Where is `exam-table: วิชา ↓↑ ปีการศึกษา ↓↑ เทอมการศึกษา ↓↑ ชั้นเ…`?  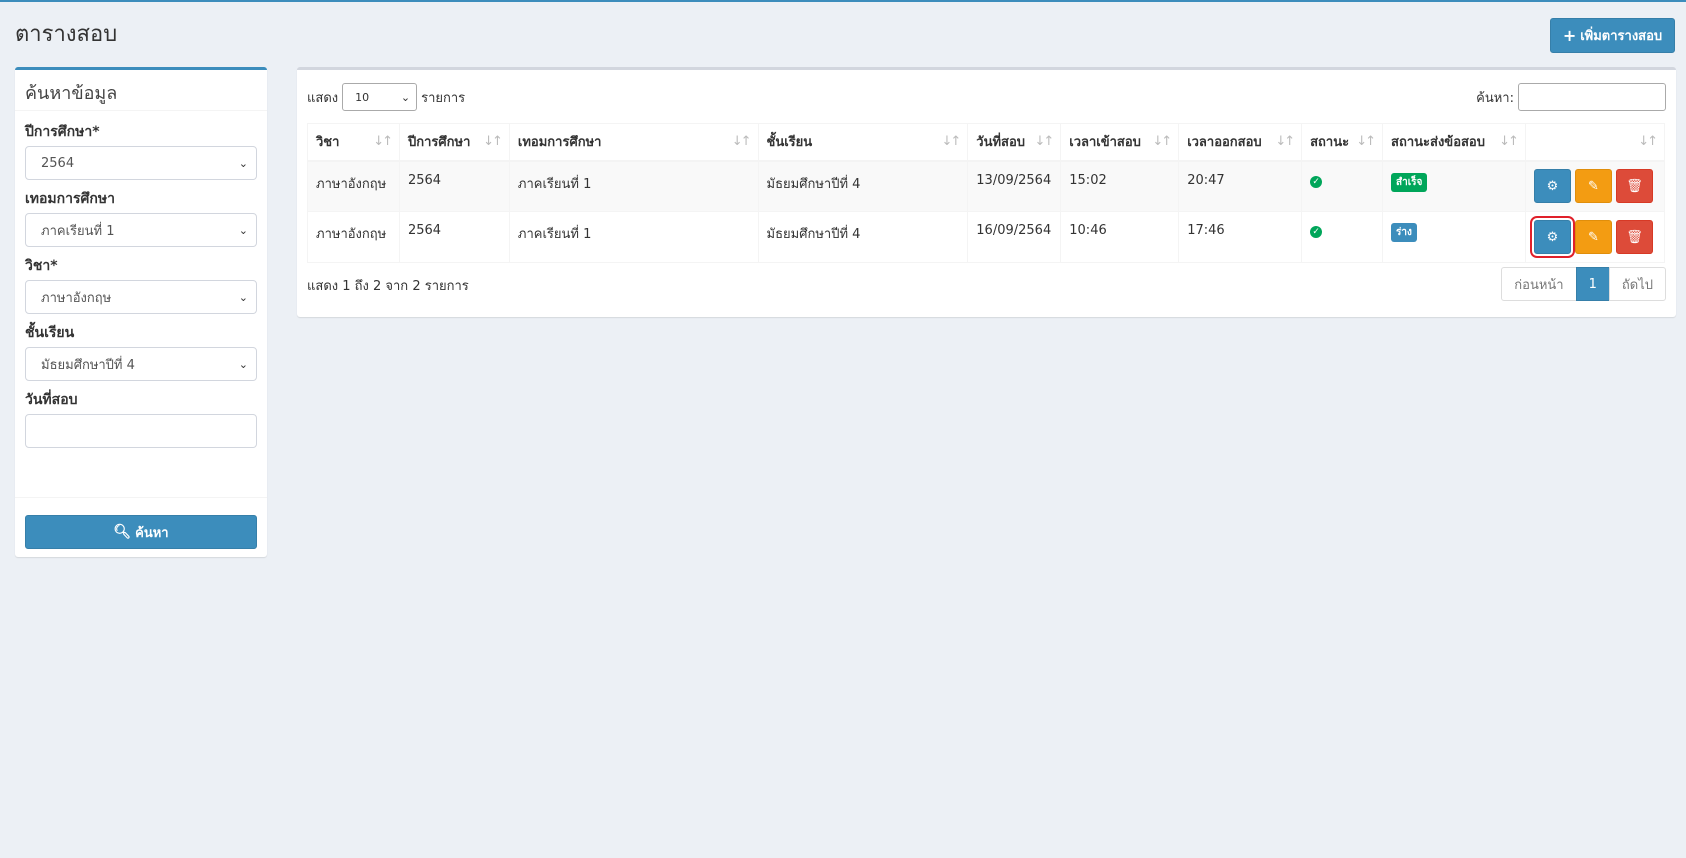 exam-table: วิชา ↓↑ ปีการศึกษา ↓↑ เทอมการศึกษา ↓↑ ชั้นเ… is located at coordinates (986, 193).